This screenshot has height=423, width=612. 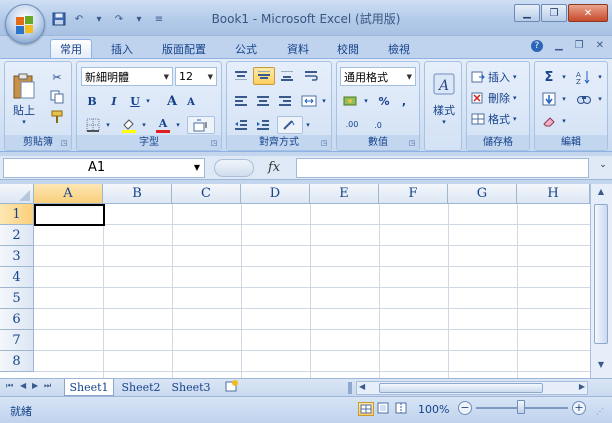 I want to click on minimize-button: ▁, so click(x=527, y=13).